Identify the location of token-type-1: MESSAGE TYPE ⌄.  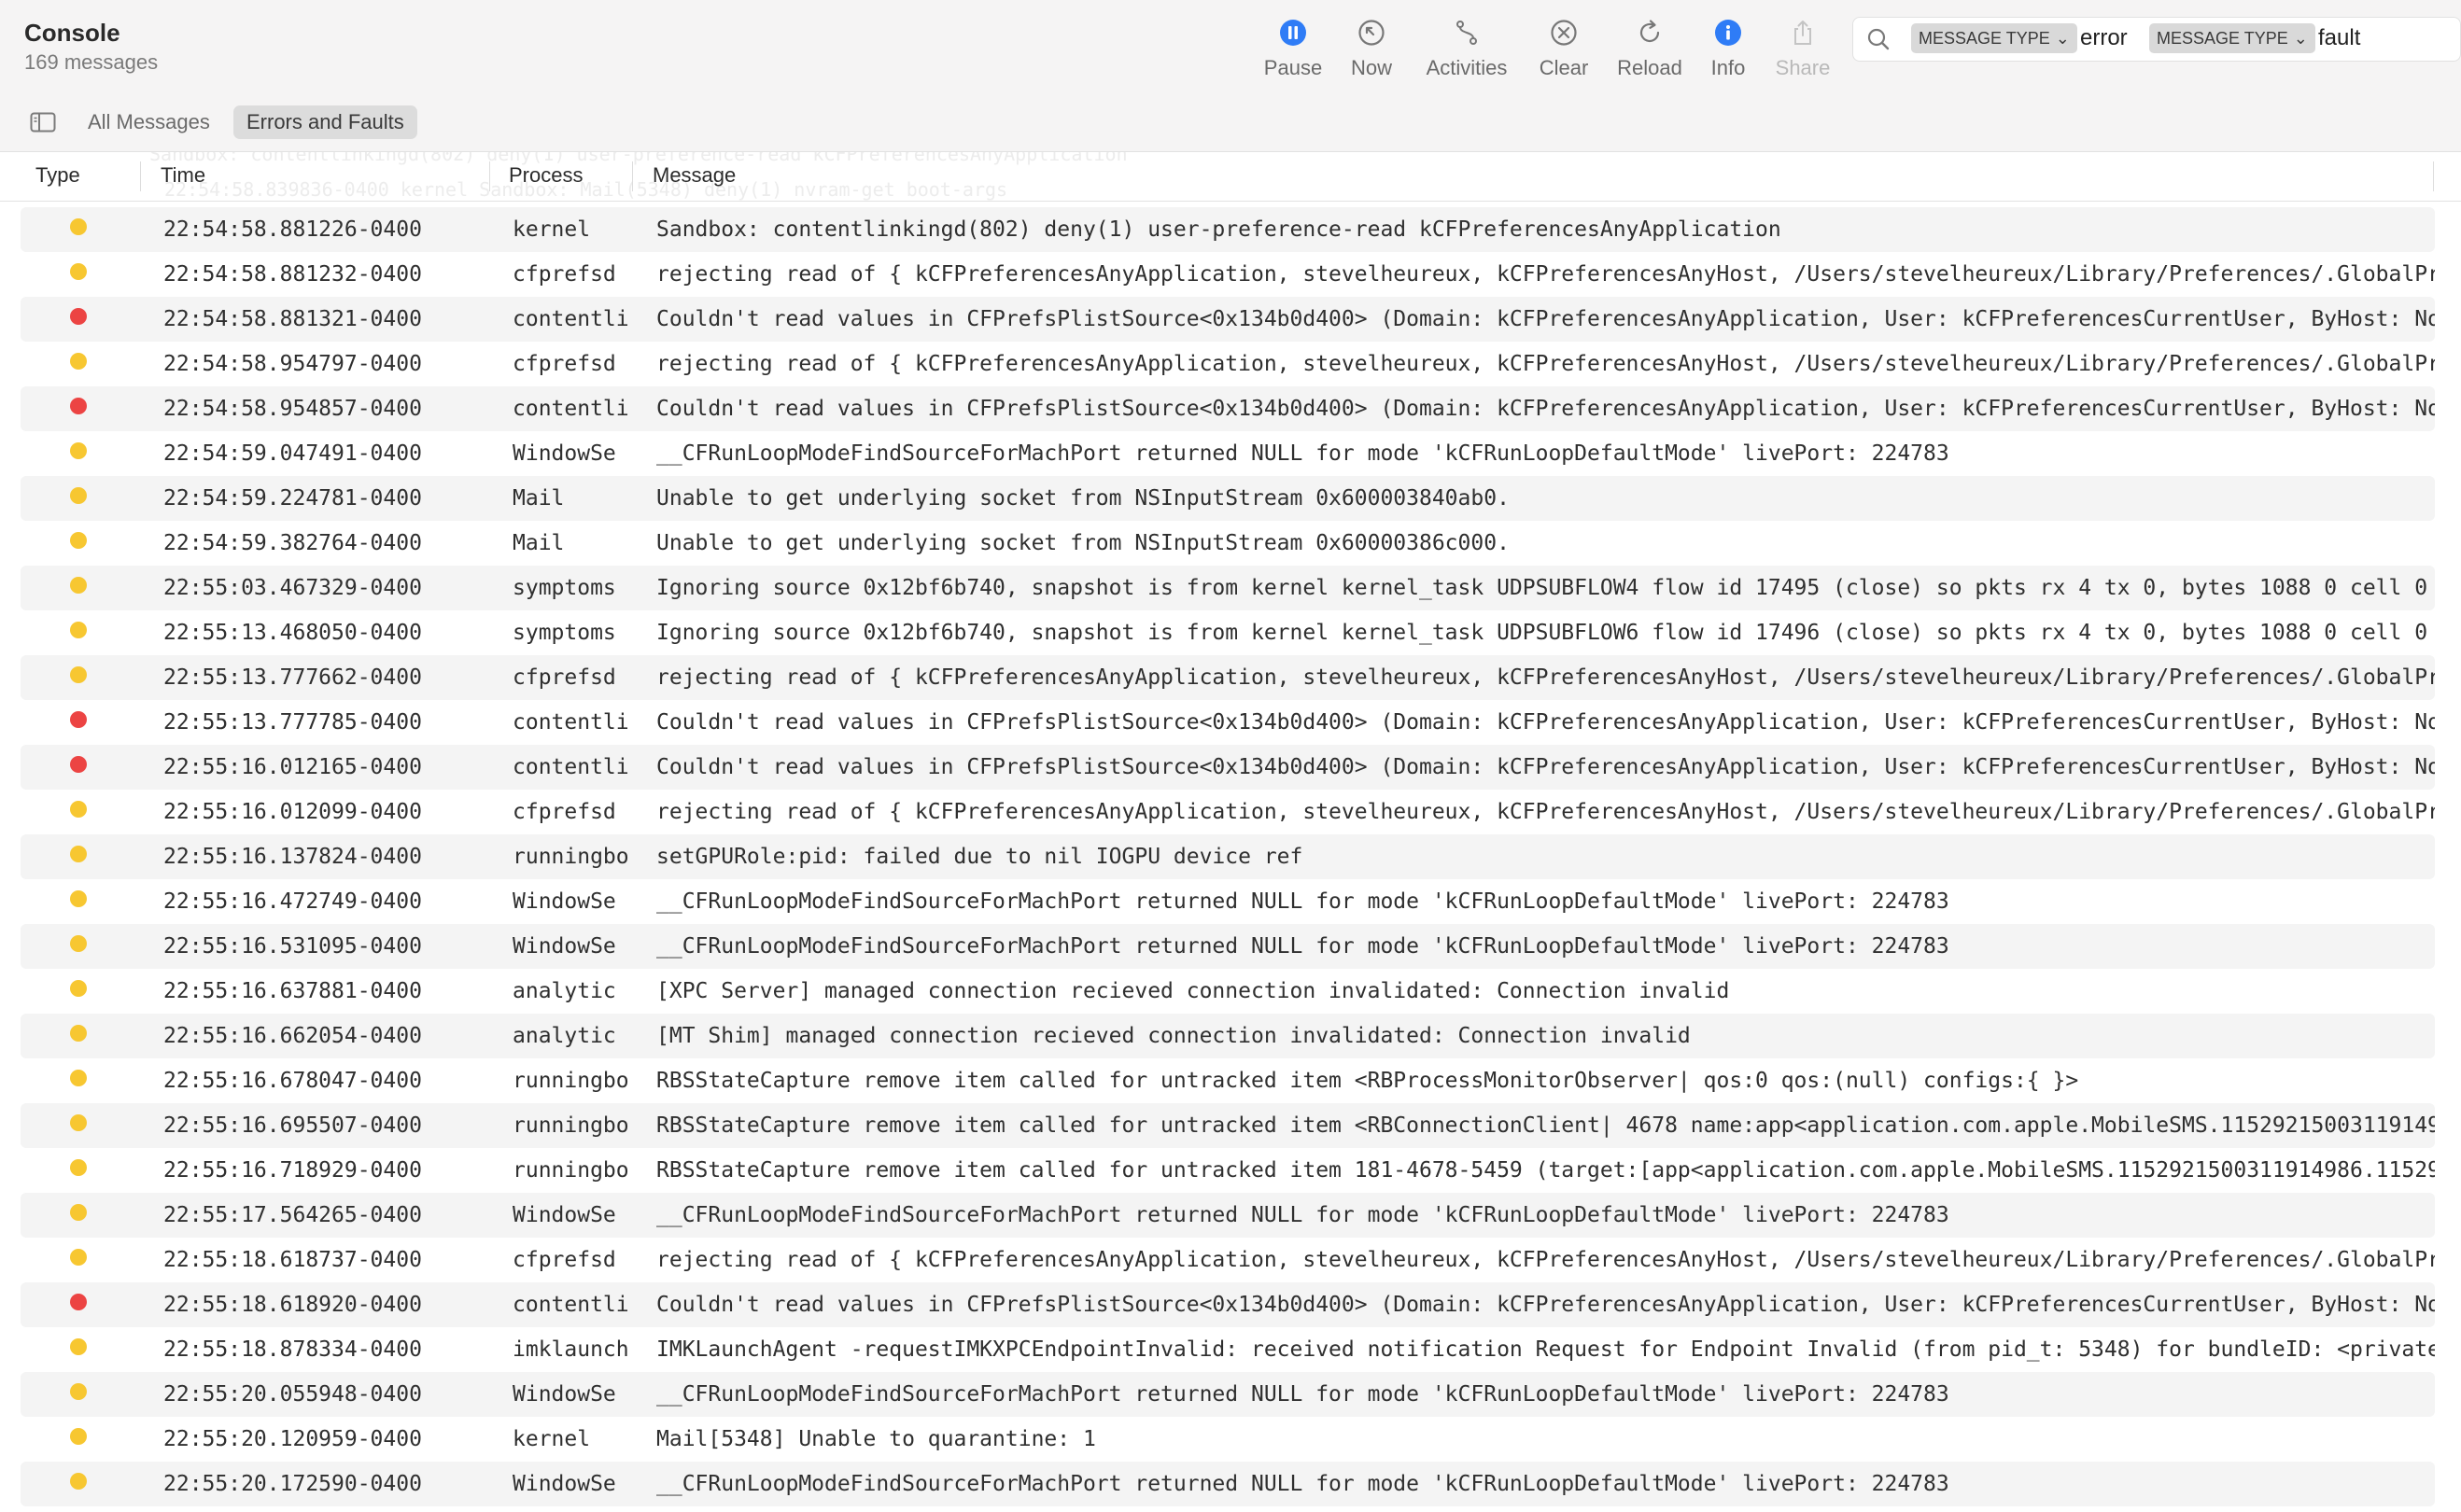
(1994, 38).